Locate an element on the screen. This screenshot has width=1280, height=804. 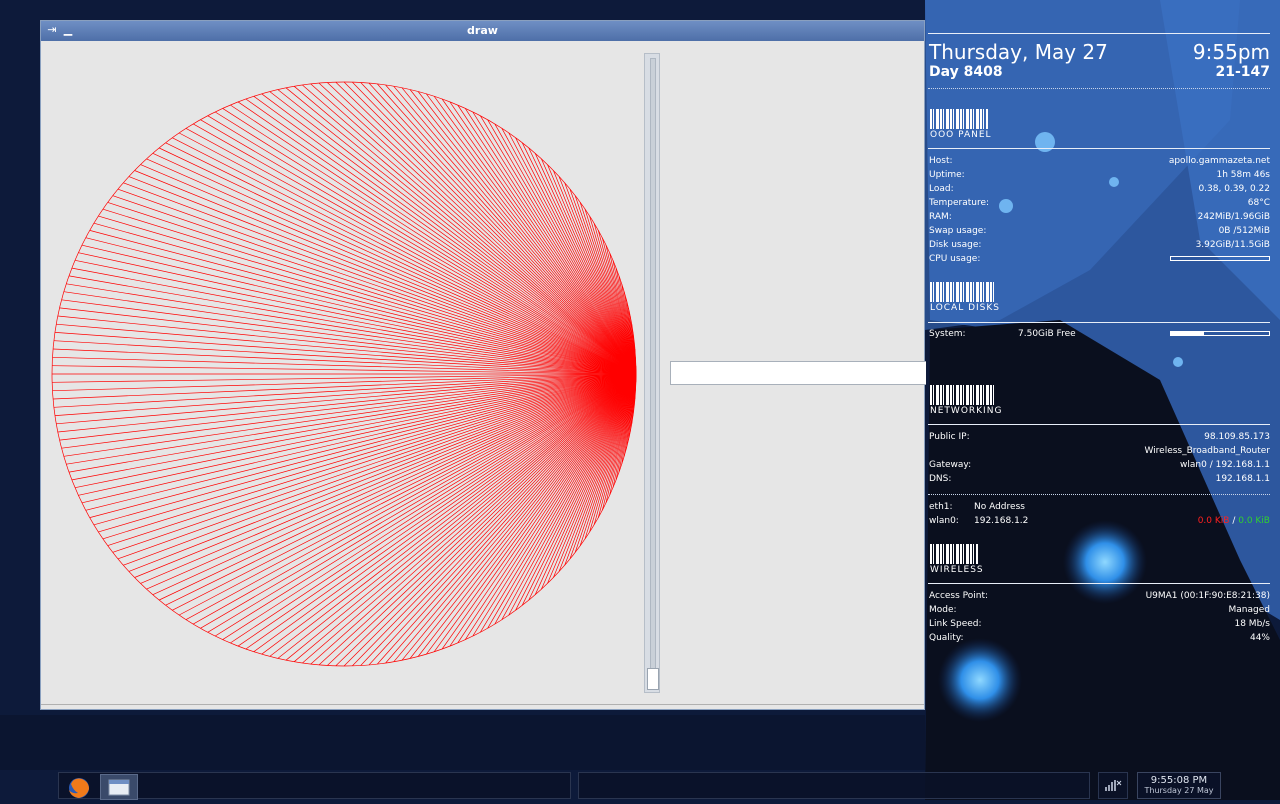
wifi-stat-label: Mode: is located at coordinates (943, 610).